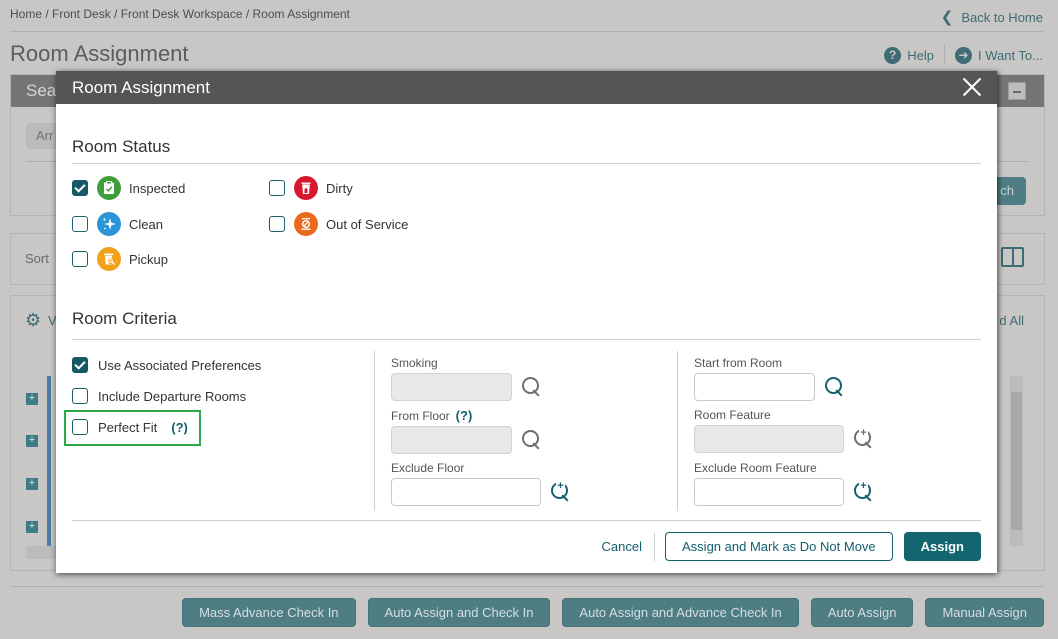 The image size is (1058, 639). I want to click on start-from-room-field: Start from Room, so click(770, 378).